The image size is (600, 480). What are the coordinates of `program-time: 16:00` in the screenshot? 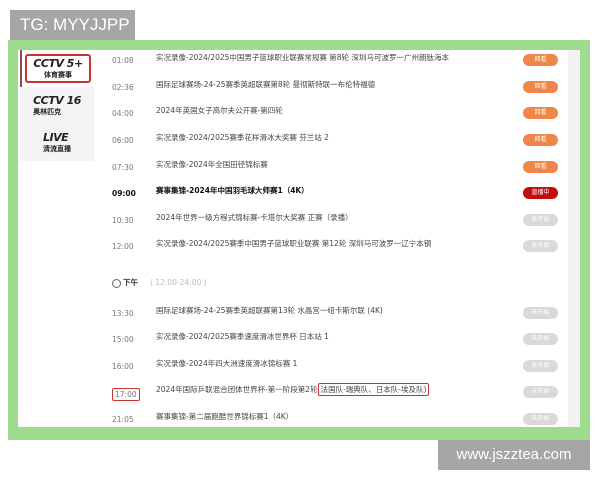 It's located at (123, 366).